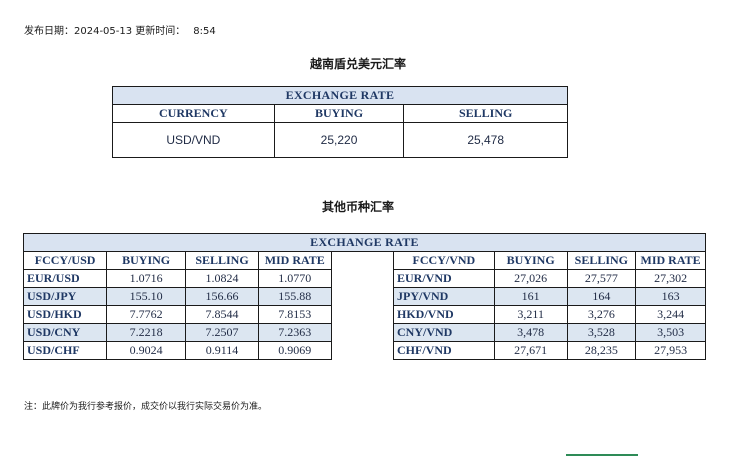 The image size is (739, 457). What do you see at coordinates (65, 314) in the screenshot?
I see `left-pair: USD/HKD` at bounding box center [65, 314].